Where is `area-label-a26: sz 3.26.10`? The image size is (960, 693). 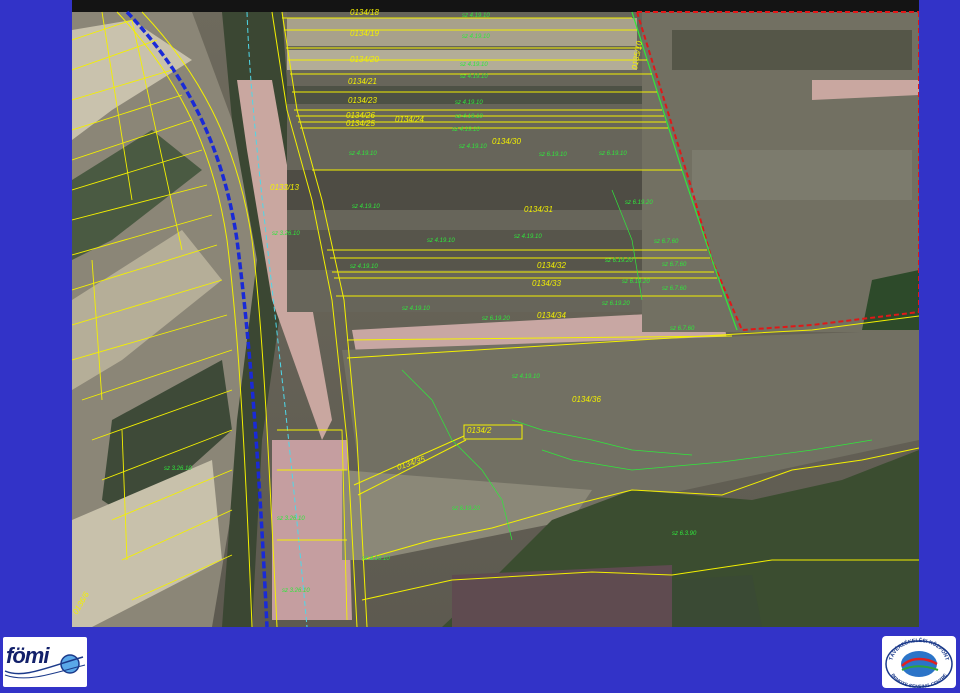 area-label-a26: sz 3.26.10 is located at coordinates (286, 234).